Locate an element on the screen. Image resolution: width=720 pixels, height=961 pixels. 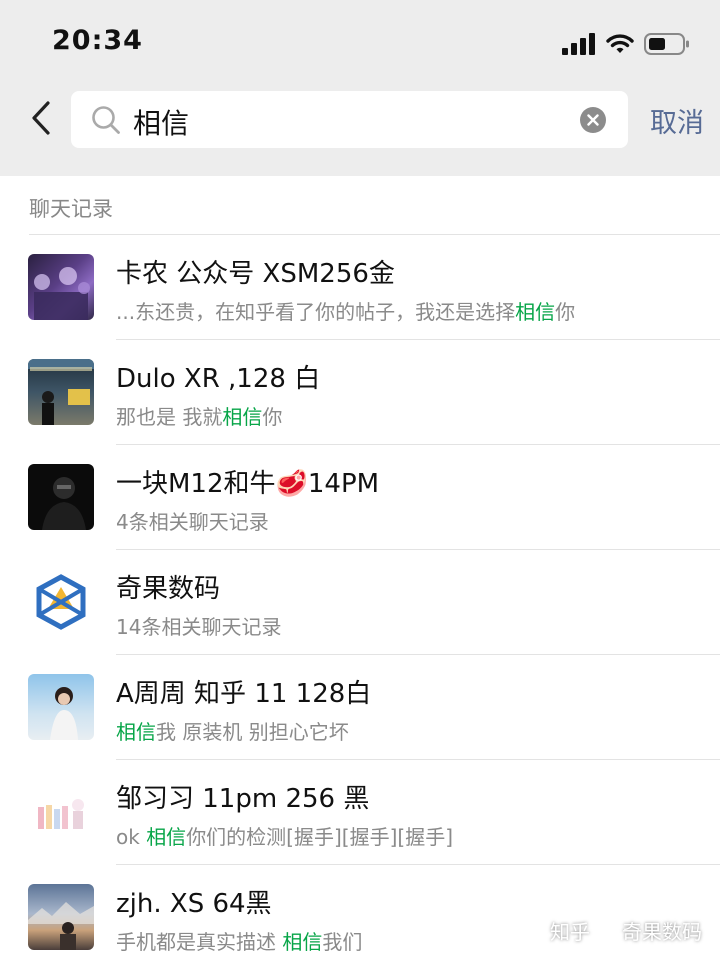
chat-name: A周周 知乎 11 128白 is located at coordinates (244, 694).